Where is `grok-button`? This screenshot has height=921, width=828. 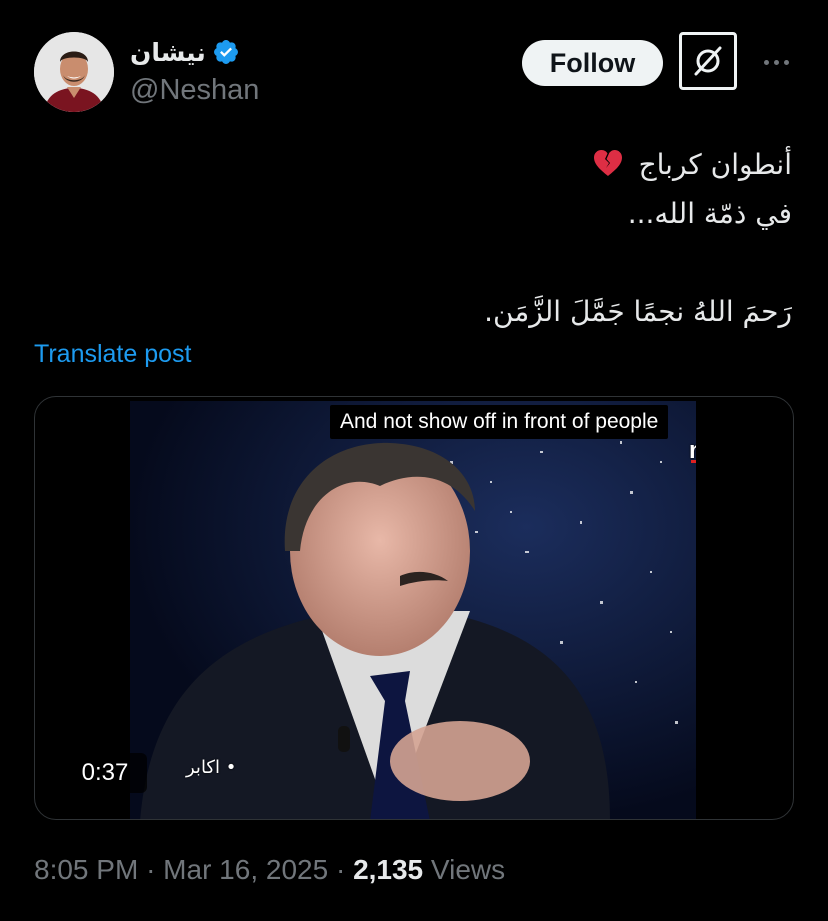
grok-button is located at coordinates (708, 61).